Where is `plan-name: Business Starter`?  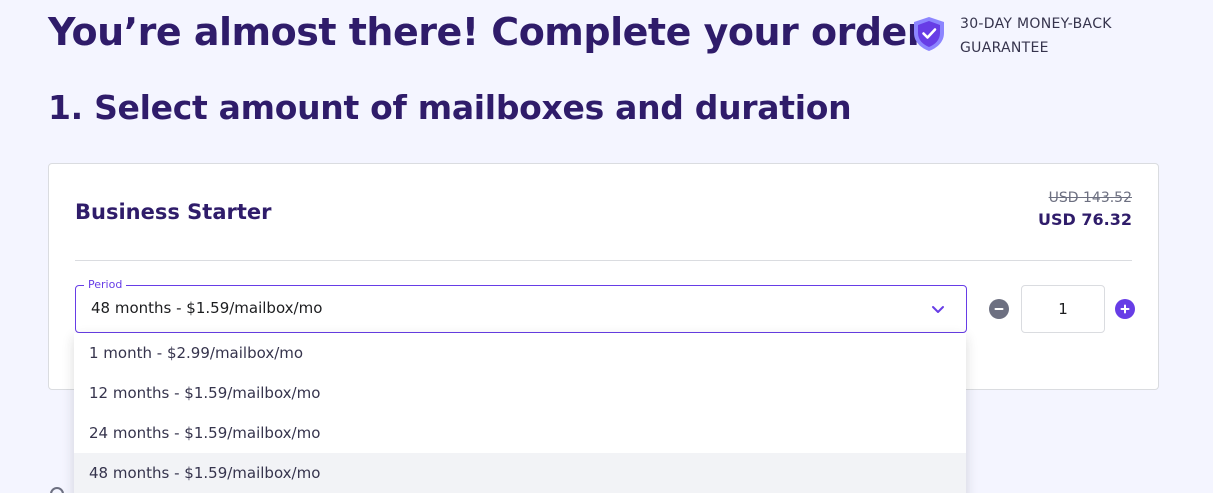
plan-name: Business Starter is located at coordinates (173, 212).